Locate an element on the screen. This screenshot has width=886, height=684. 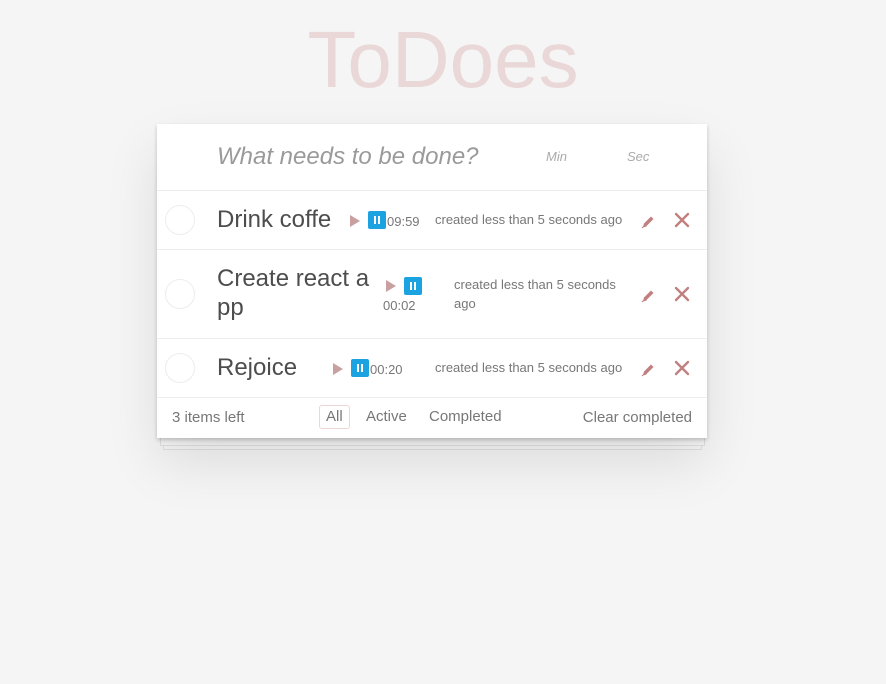
todo-created-line: created less than 5 seconds is located at coordinates (535, 284).